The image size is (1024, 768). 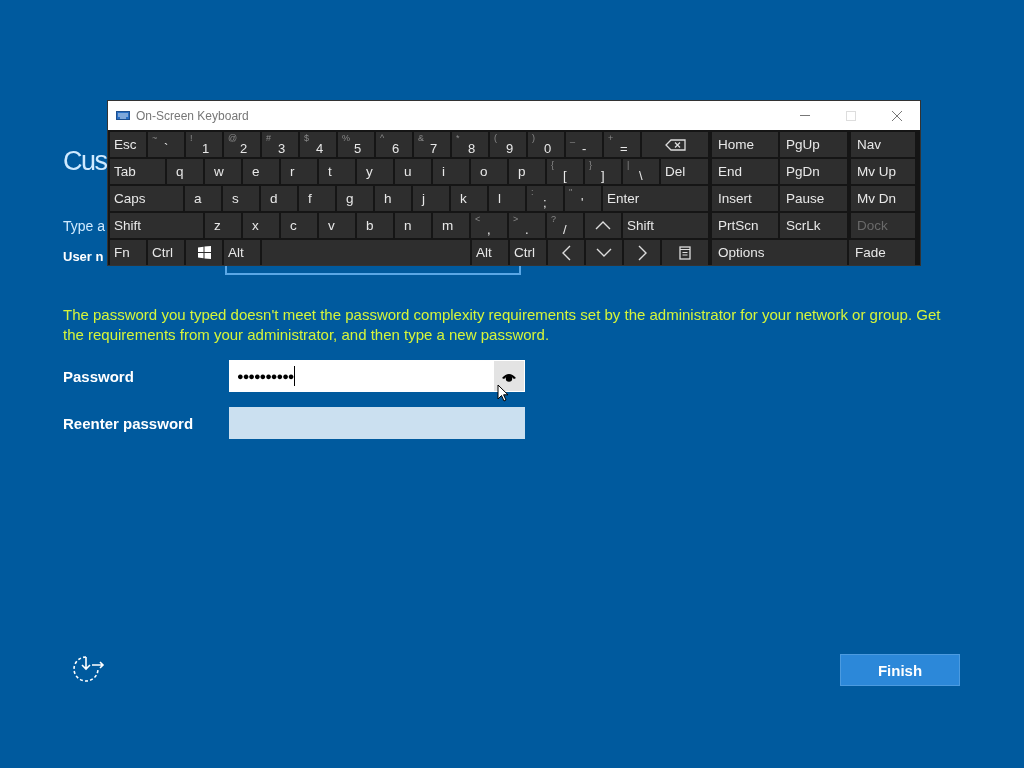 What do you see at coordinates (584, 144) in the screenshot?
I see `keyboard-key: _ -` at bounding box center [584, 144].